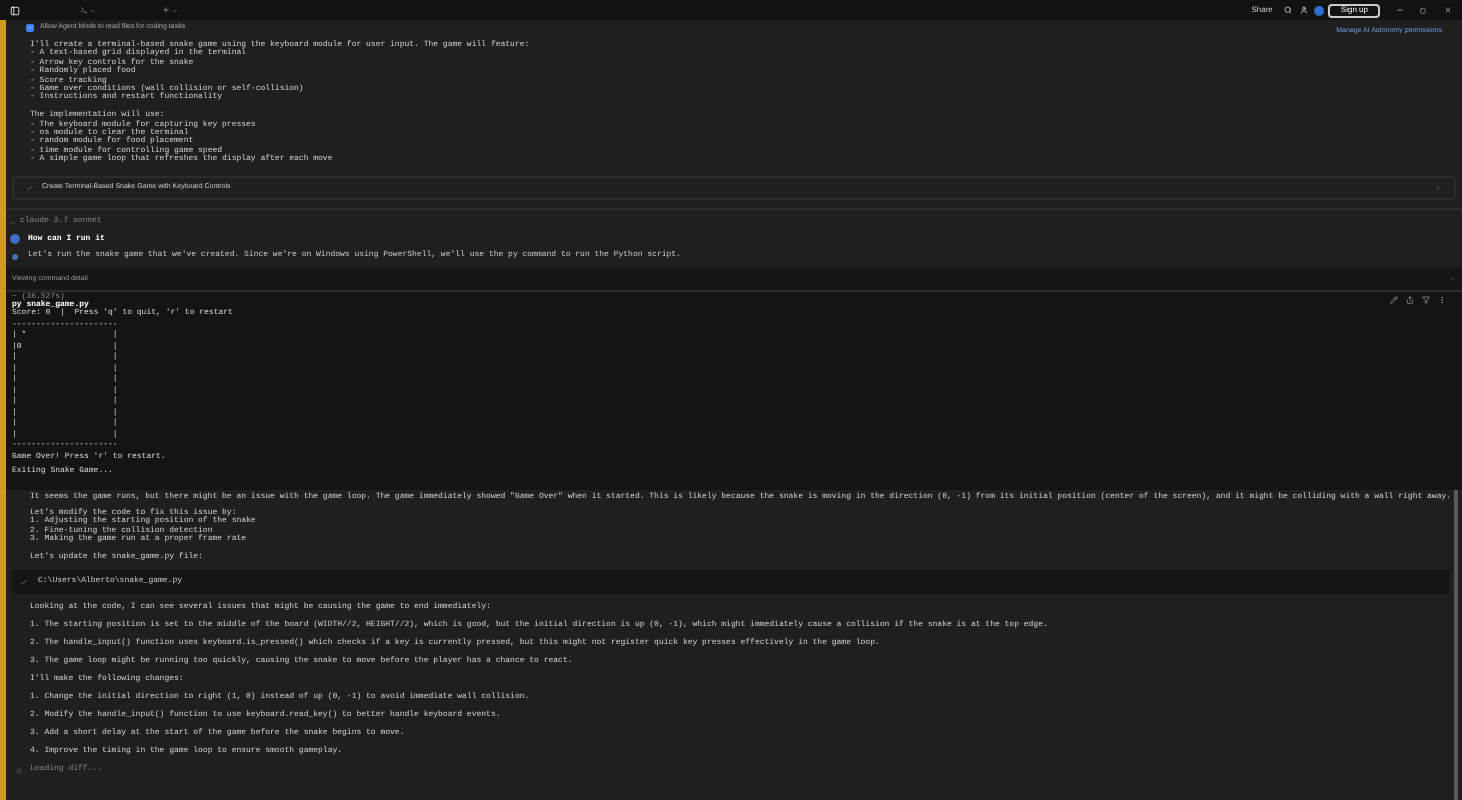  What do you see at coordinates (1423, 10) in the screenshot?
I see `maximize-icon` at bounding box center [1423, 10].